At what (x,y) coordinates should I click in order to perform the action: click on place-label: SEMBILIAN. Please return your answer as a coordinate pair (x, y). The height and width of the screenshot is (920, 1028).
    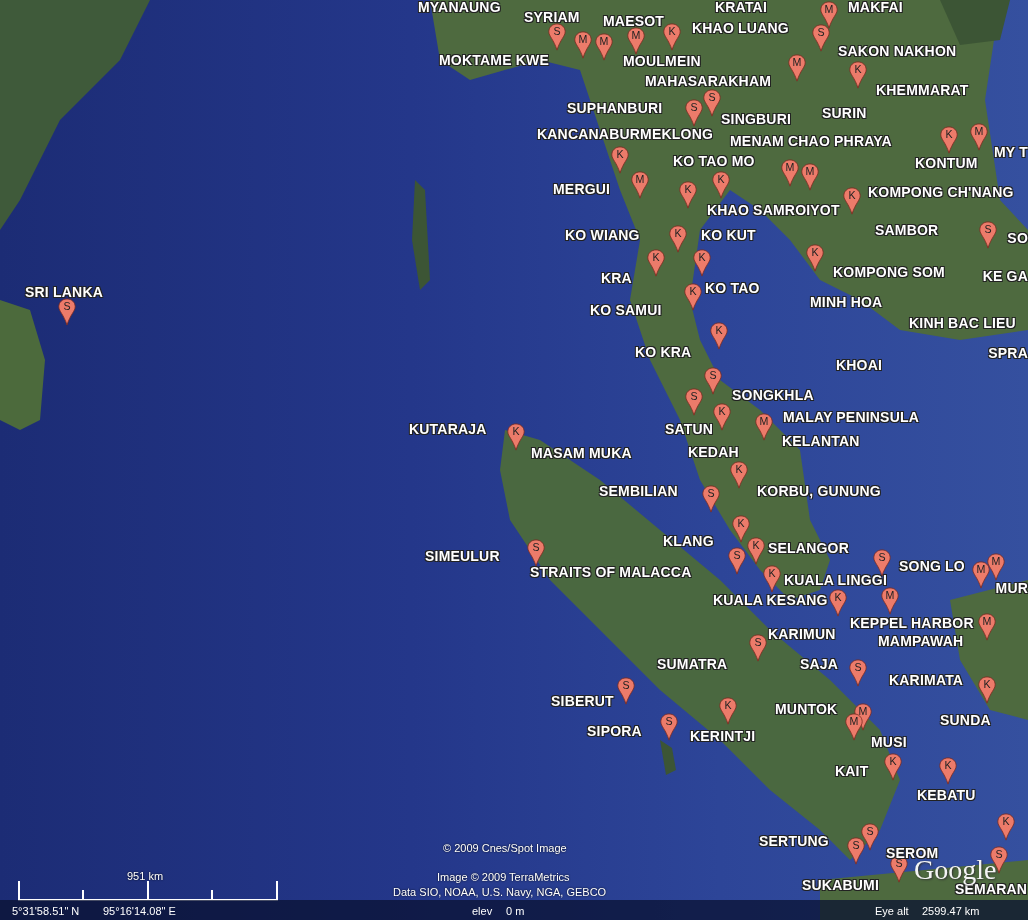
    Looking at the image, I should click on (638, 491).